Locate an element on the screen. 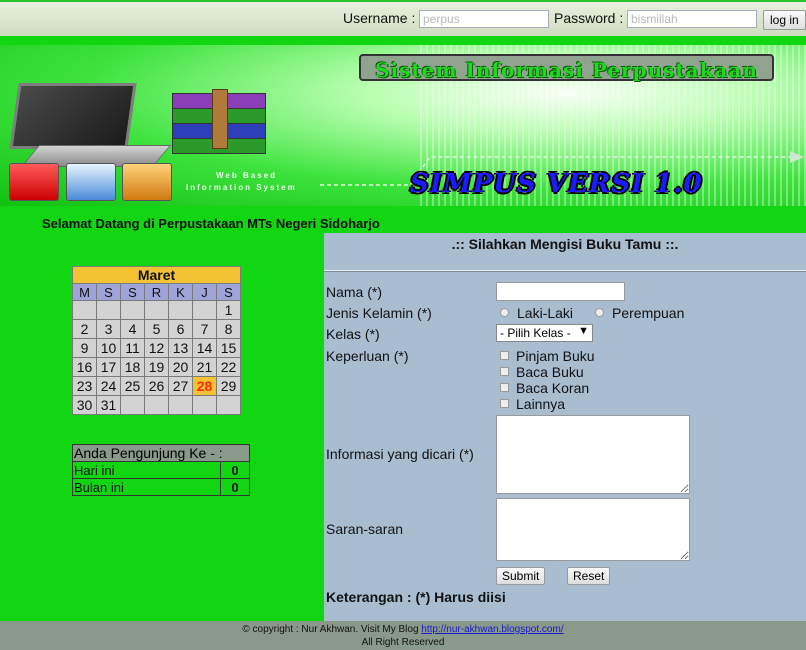  info-label: Informasi yang dicari (*) is located at coordinates (400, 454).